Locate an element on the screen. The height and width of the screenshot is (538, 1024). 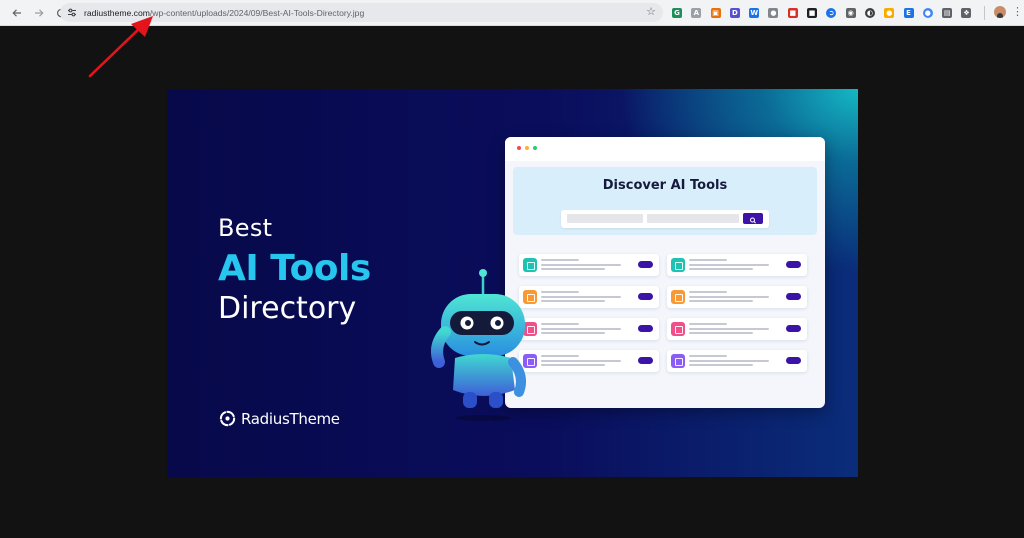
window-dot-green is located at coordinates (535, 148).